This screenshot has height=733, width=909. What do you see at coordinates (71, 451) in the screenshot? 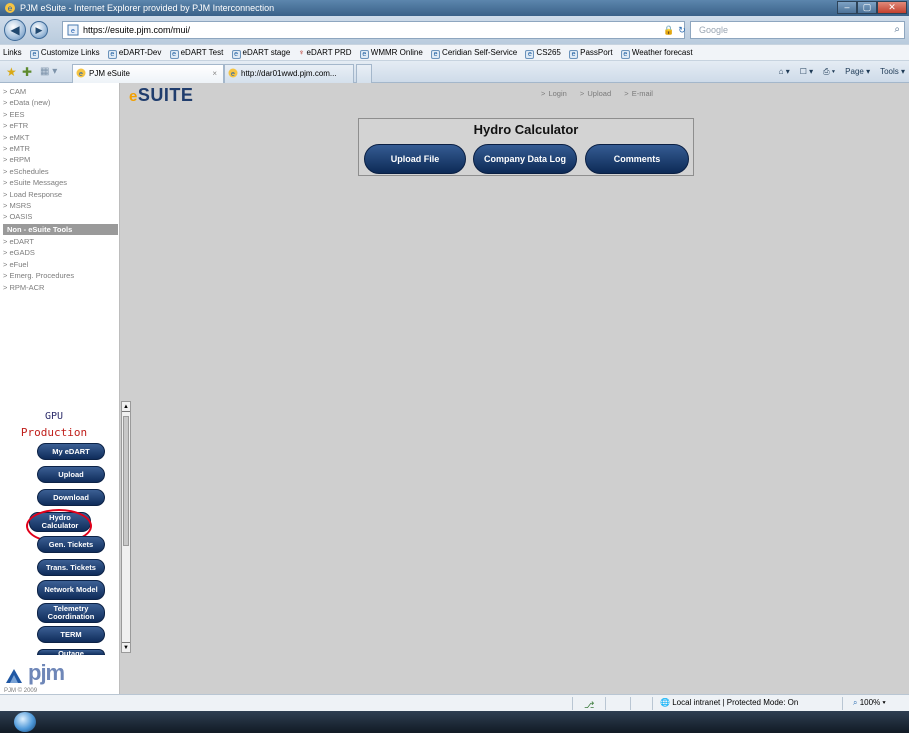
I see `my-edart-button: My eDART` at bounding box center [71, 451].